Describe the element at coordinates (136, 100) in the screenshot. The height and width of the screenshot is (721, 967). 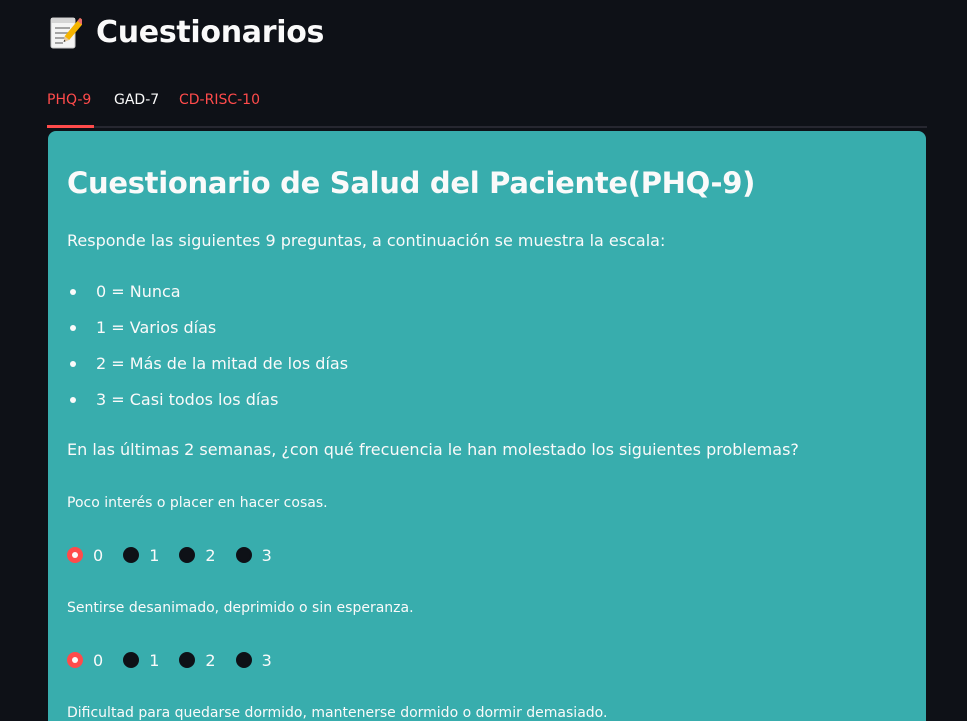
I see `tab-gad7: GAD-7` at that location.